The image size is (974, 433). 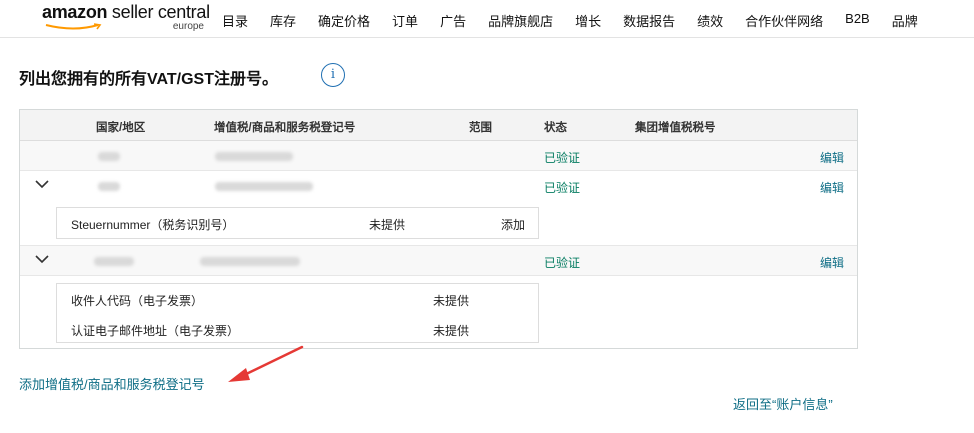 What do you see at coordinates (333, 75) in the screenshot?
I see `info-icon: i` at bounding box center [333, 75].